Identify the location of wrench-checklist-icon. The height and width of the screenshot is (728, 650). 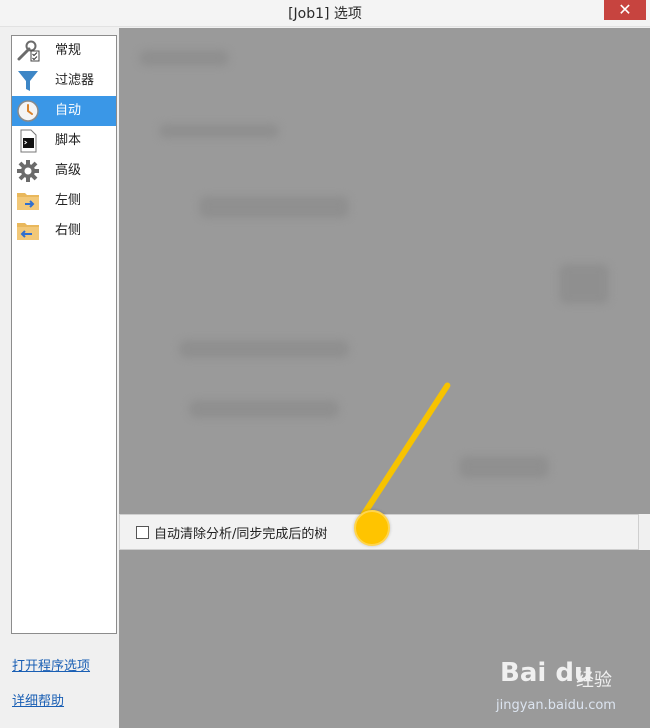
(28, 51).